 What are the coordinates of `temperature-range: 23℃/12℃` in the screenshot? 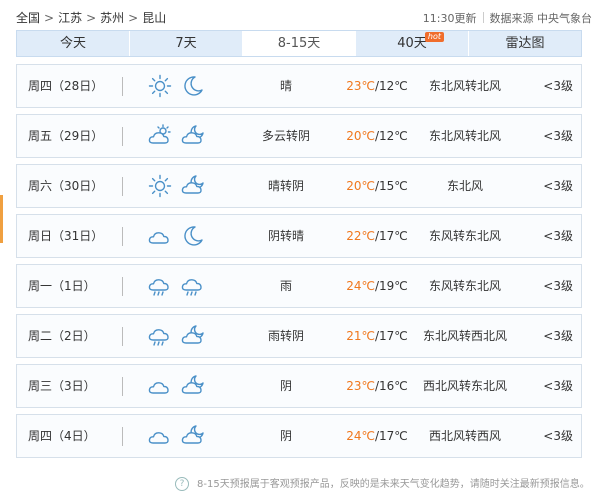 It's located at (377, 86).